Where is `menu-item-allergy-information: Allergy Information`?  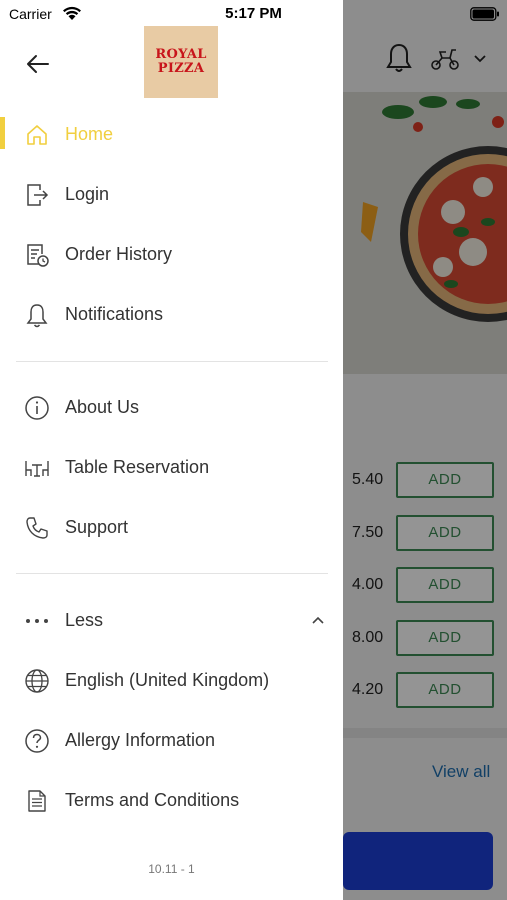 menu-item-allergy-information: Allergy Information is located at coordinates (171, 741).